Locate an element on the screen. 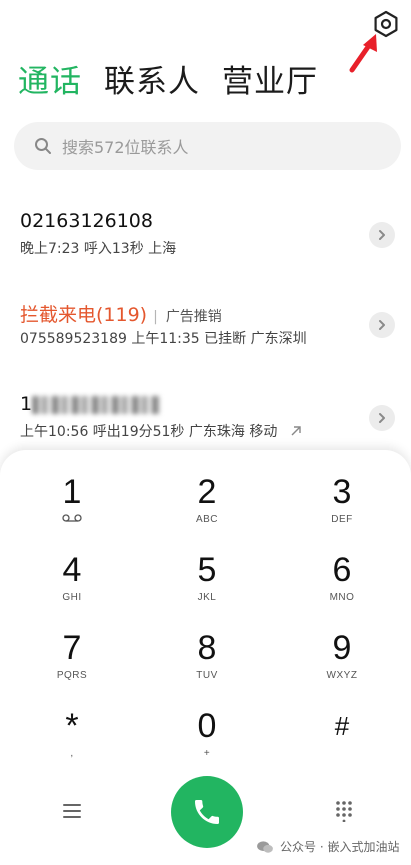 The height and width of the screenshot is (865, 411). key-8: 8 TUV is located at coordinates (207, 663).